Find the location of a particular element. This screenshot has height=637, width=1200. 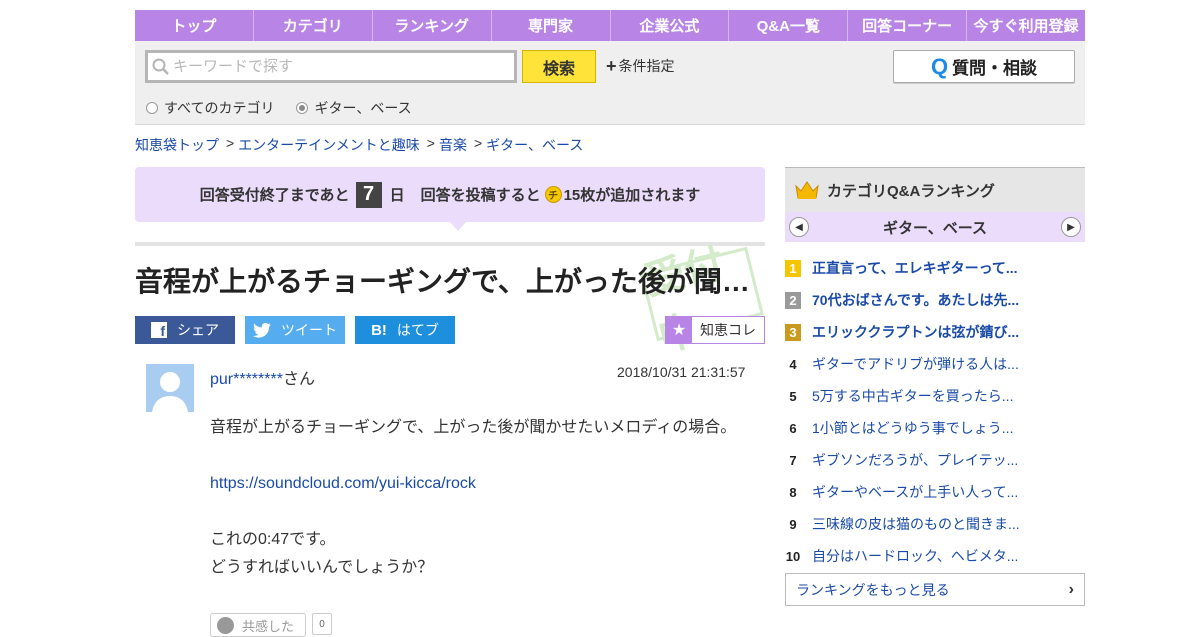

rank-number: 5 is located at coordinates (793, 396).